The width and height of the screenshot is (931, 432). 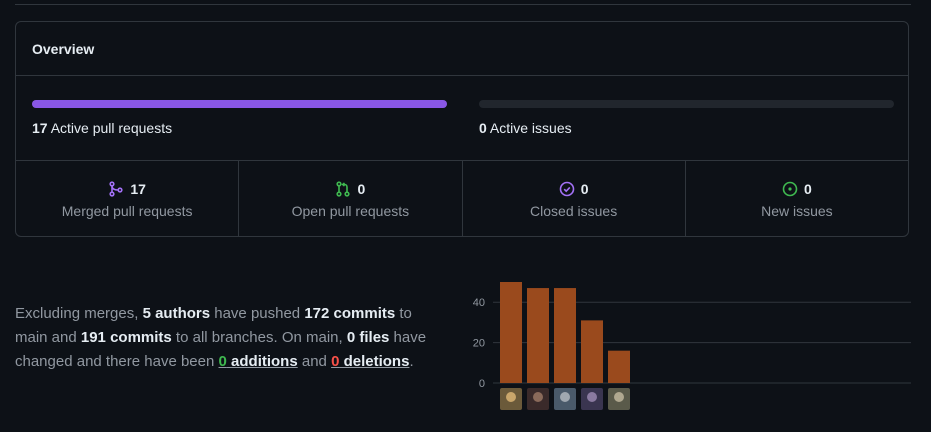 What do you see at coordinates (463, 4) in the screenshot?
I see `top-divider` at bounding box center [463, 4].